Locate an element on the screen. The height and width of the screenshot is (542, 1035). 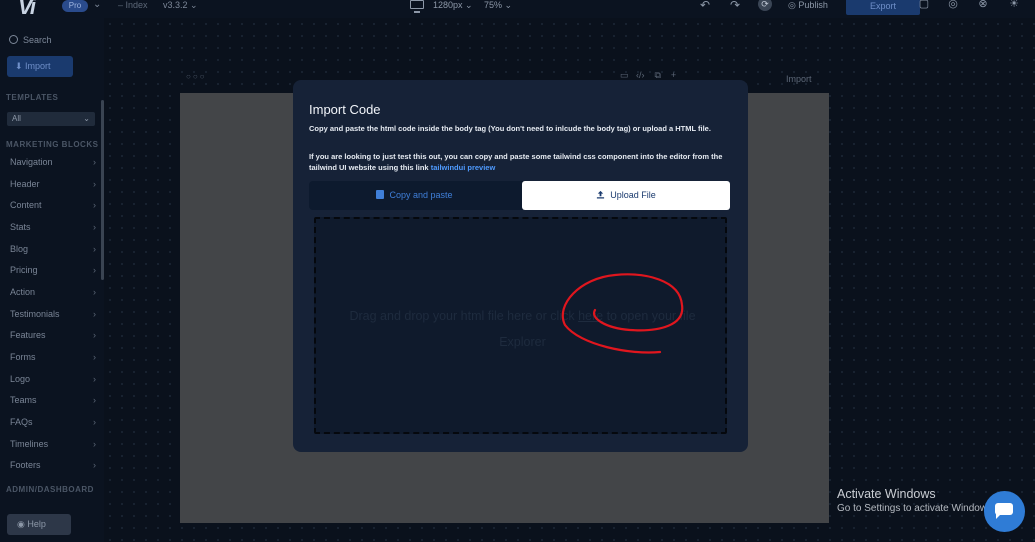
width-select: 1280px ⌄ is located at coordinates (453, 5).